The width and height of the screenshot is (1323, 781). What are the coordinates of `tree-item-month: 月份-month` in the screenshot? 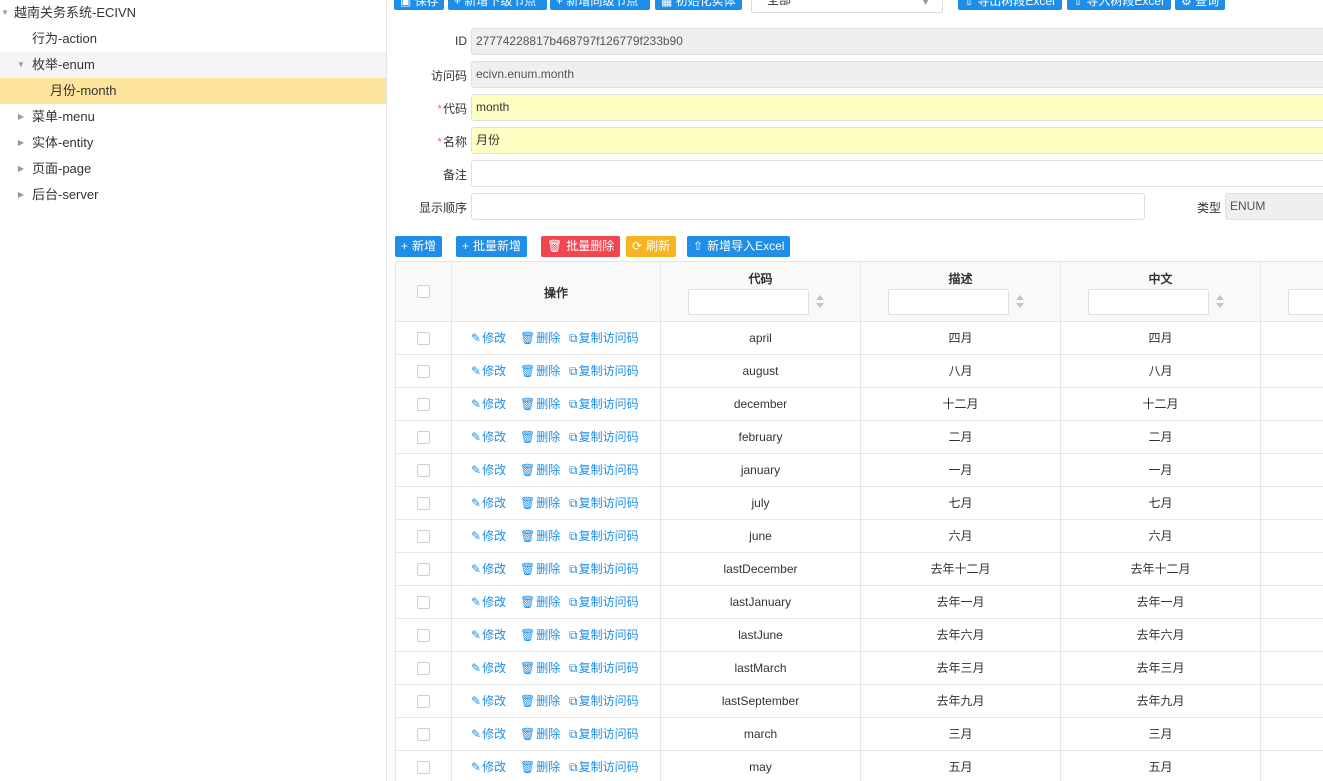 It's located at (193, 91).